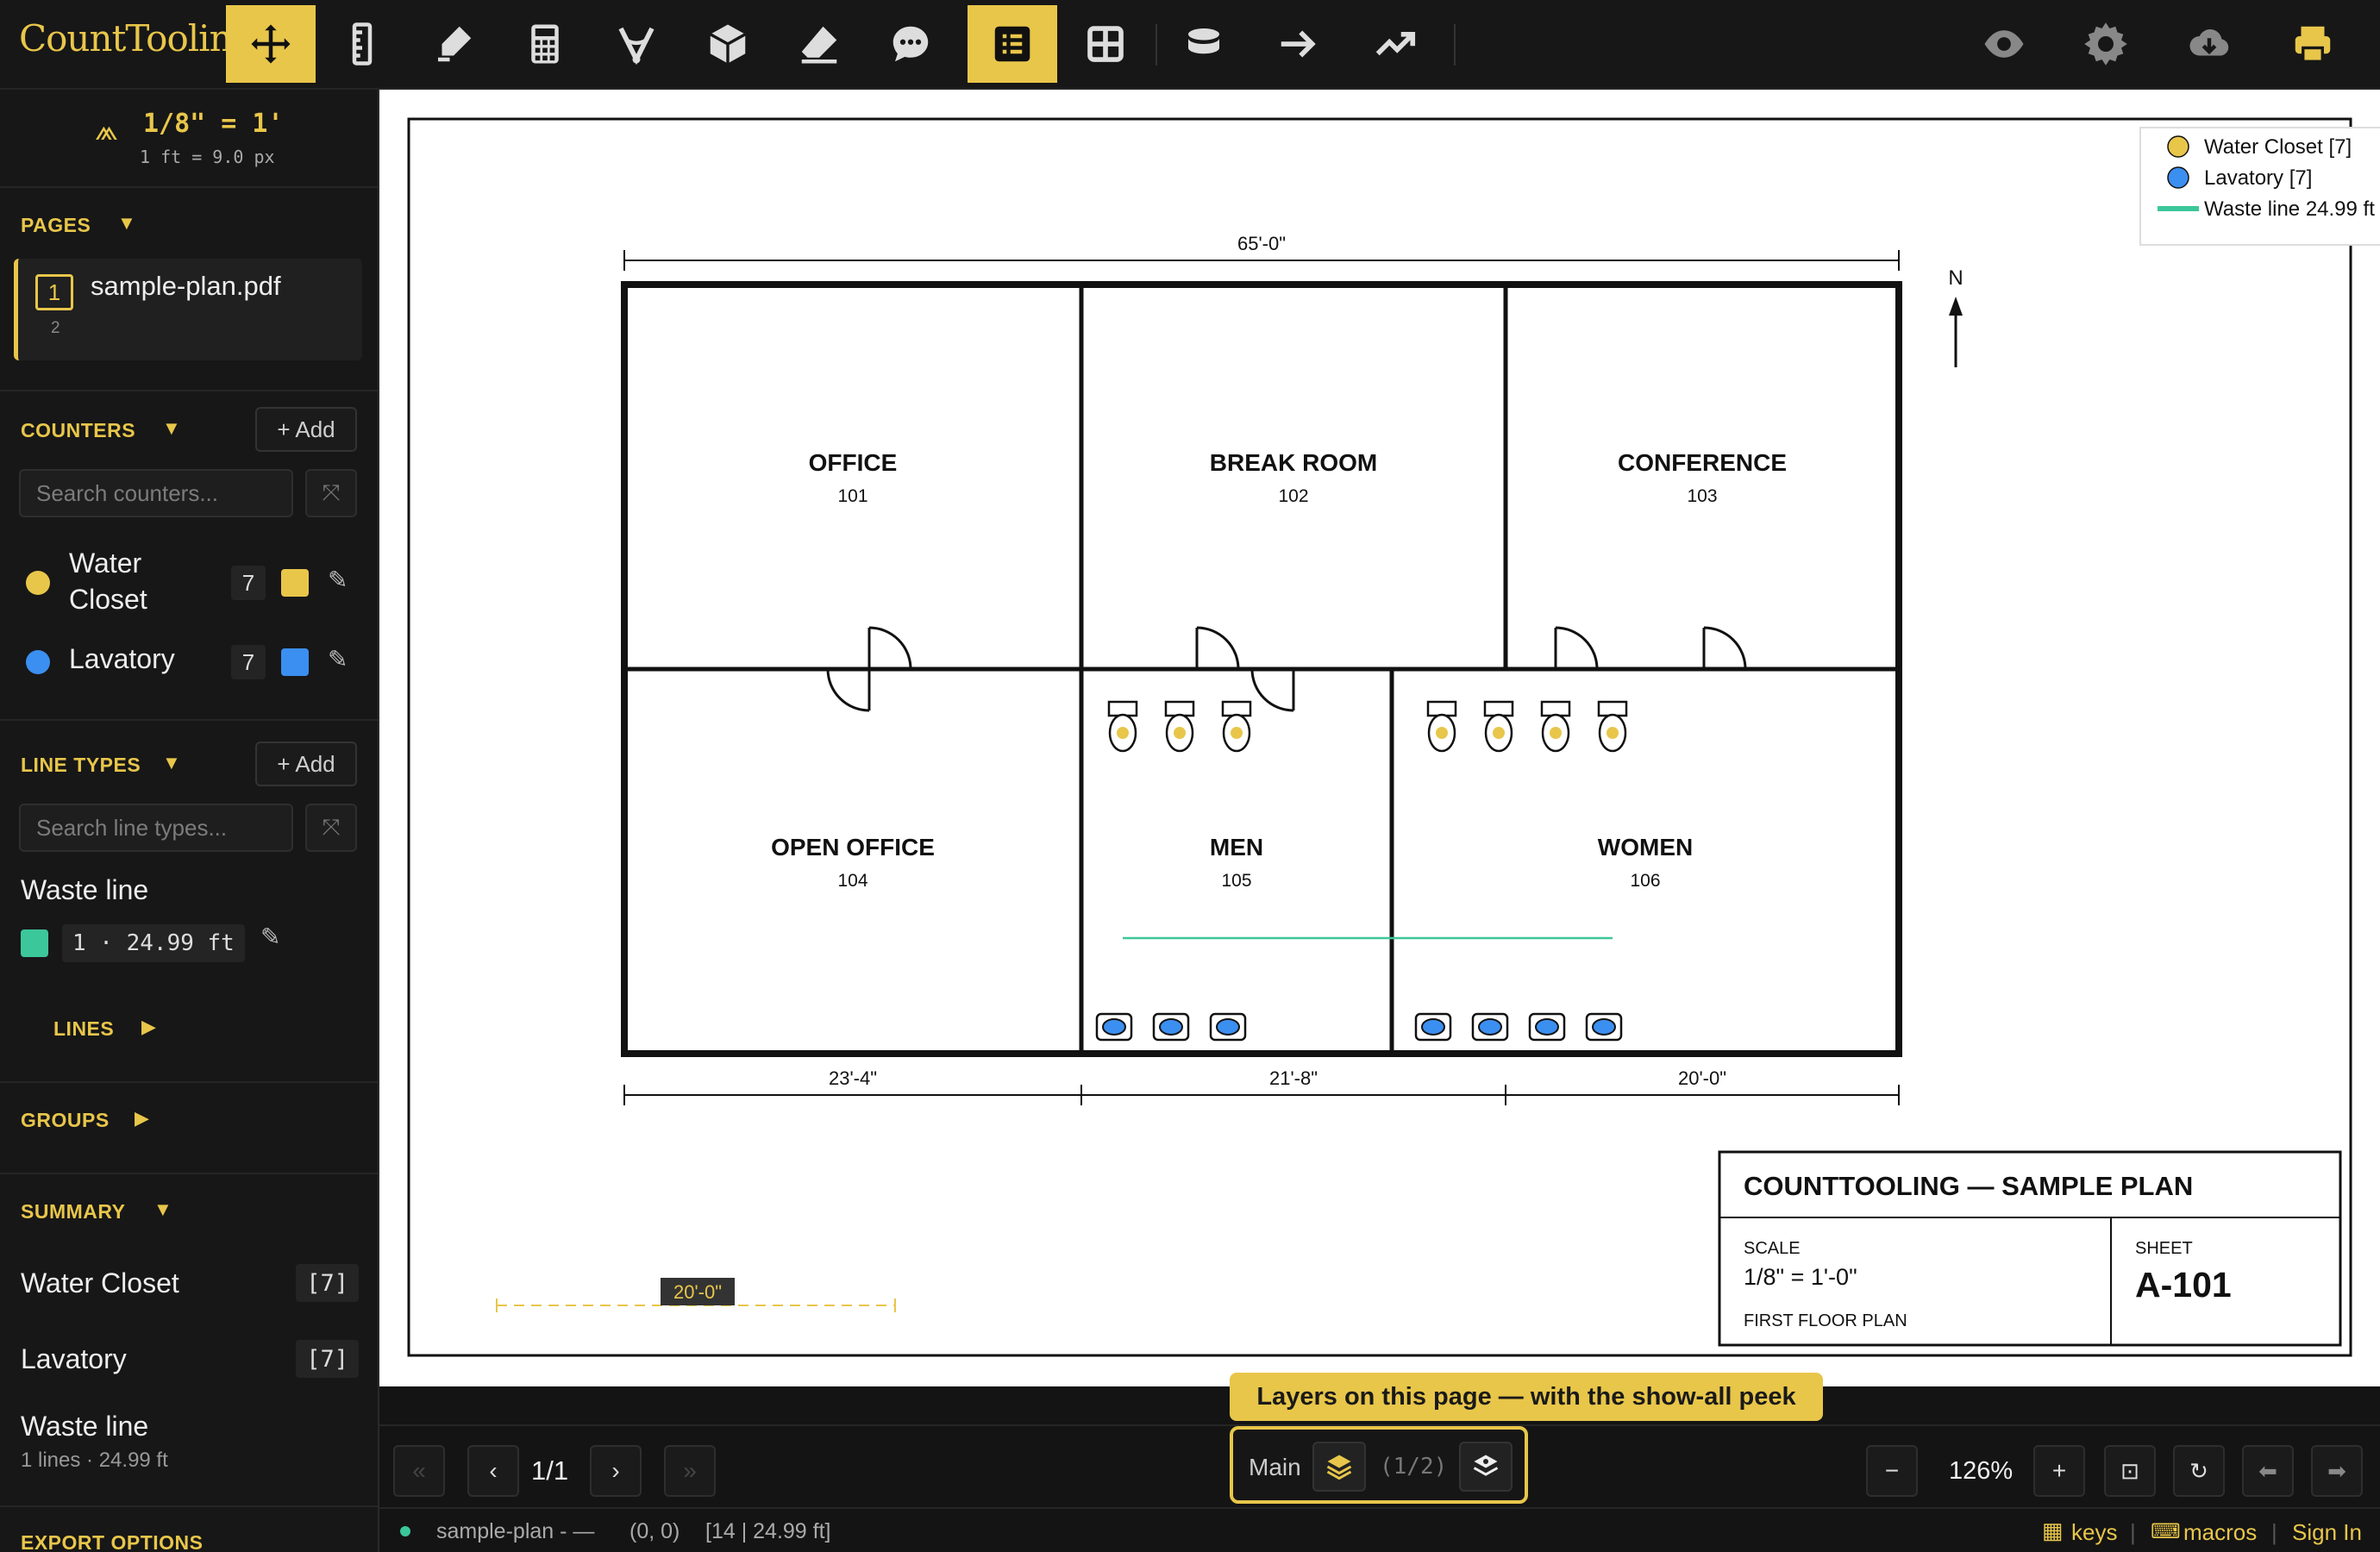 The width and height of the screenshot is (2380, 1552). Describe the element at coordinates (2327, 1533) in the screenshot. I see `sign-in-link: Sign In` at that location.